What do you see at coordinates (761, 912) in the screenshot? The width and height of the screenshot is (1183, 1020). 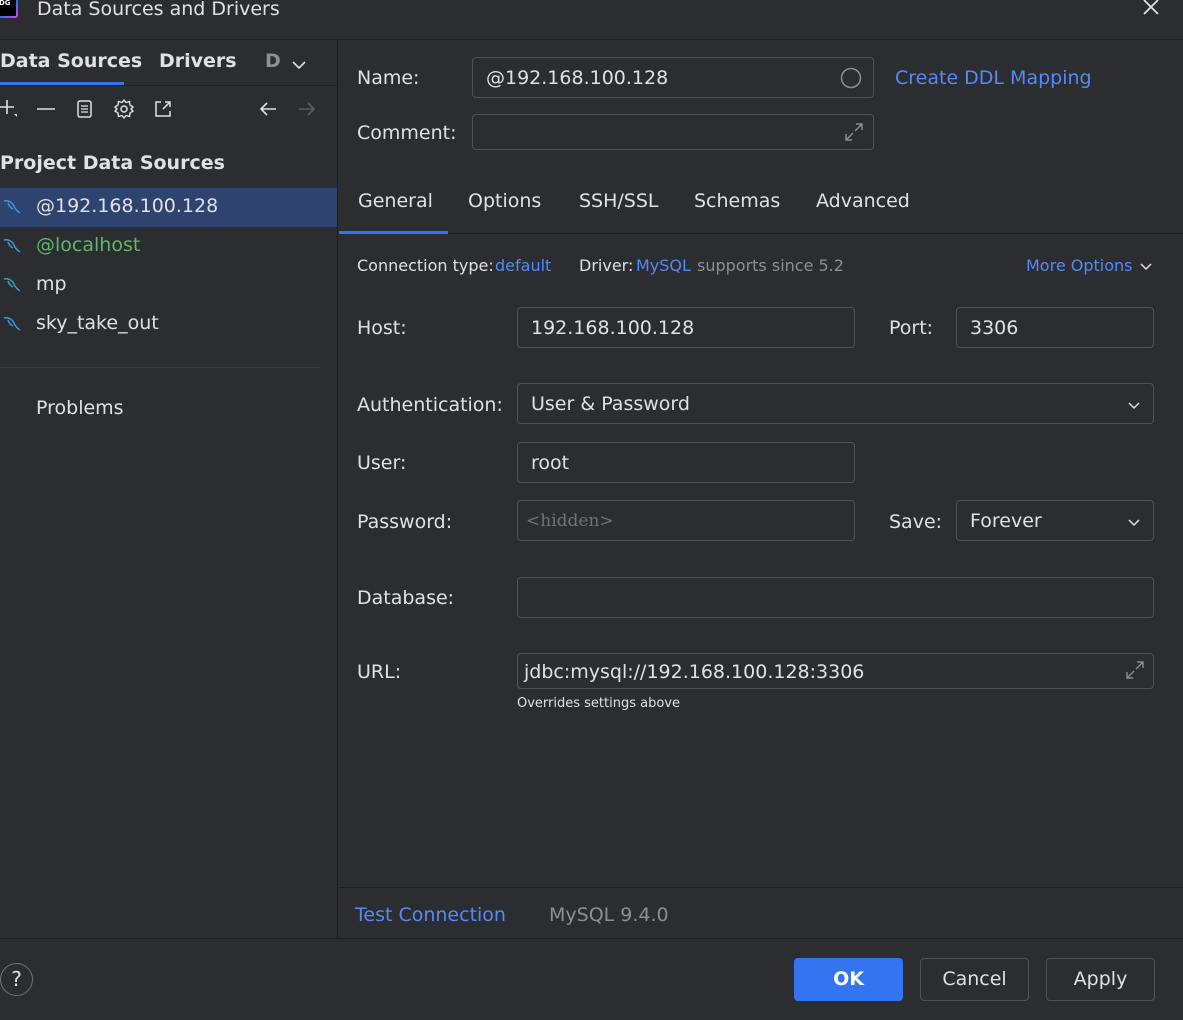 I see `right-footer: Test Connection MySQL 9.4.0` at bounding box center [761, 912].